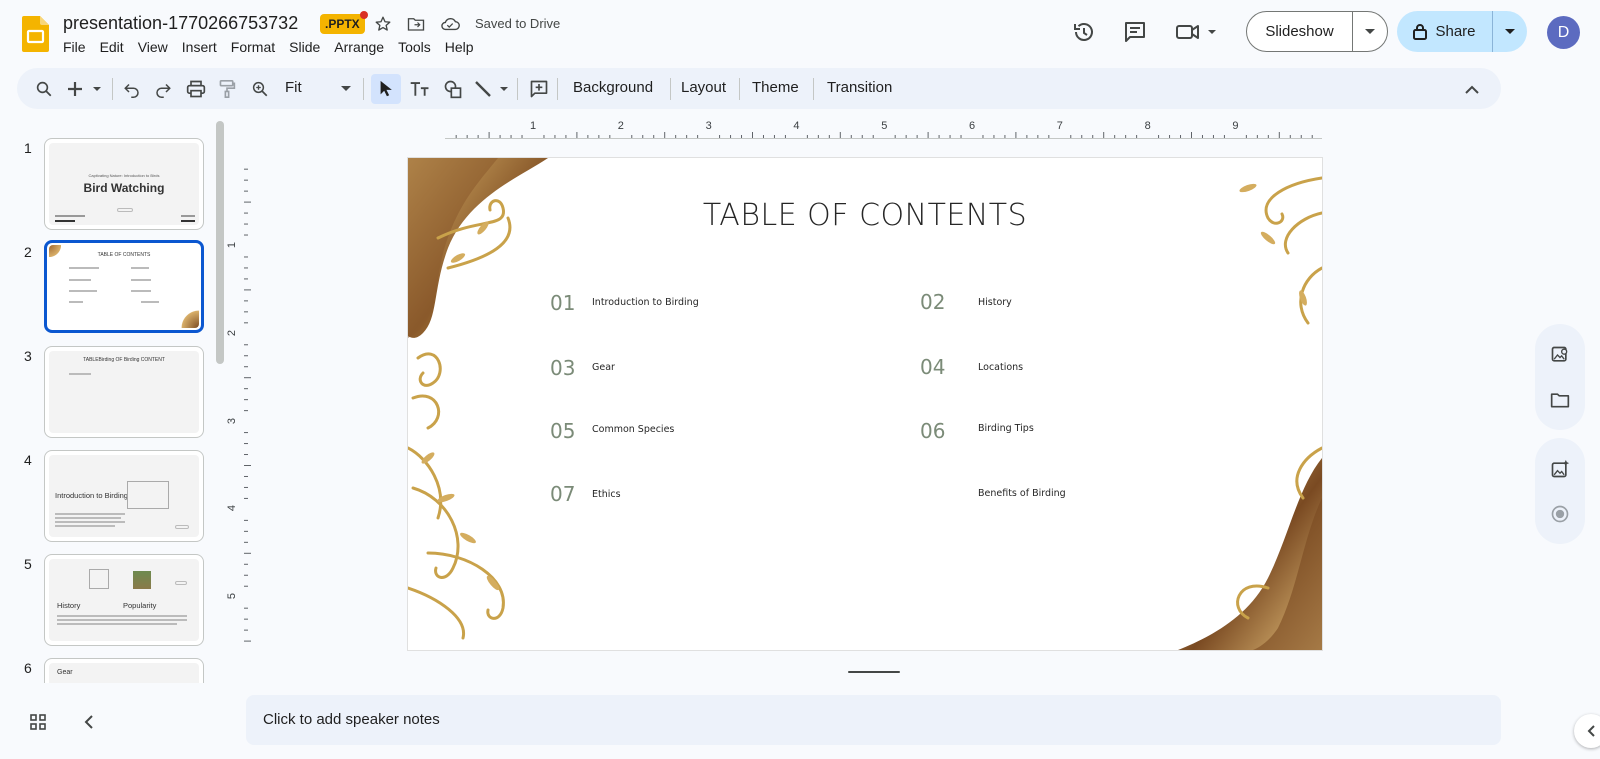 The height and width of the screenshot is (759, 1600). What do you see at coordinates (865, 215) in the screenshot?
I see `slide-title: TABLE OF CONTENTS` at bounding box center [865, 215].